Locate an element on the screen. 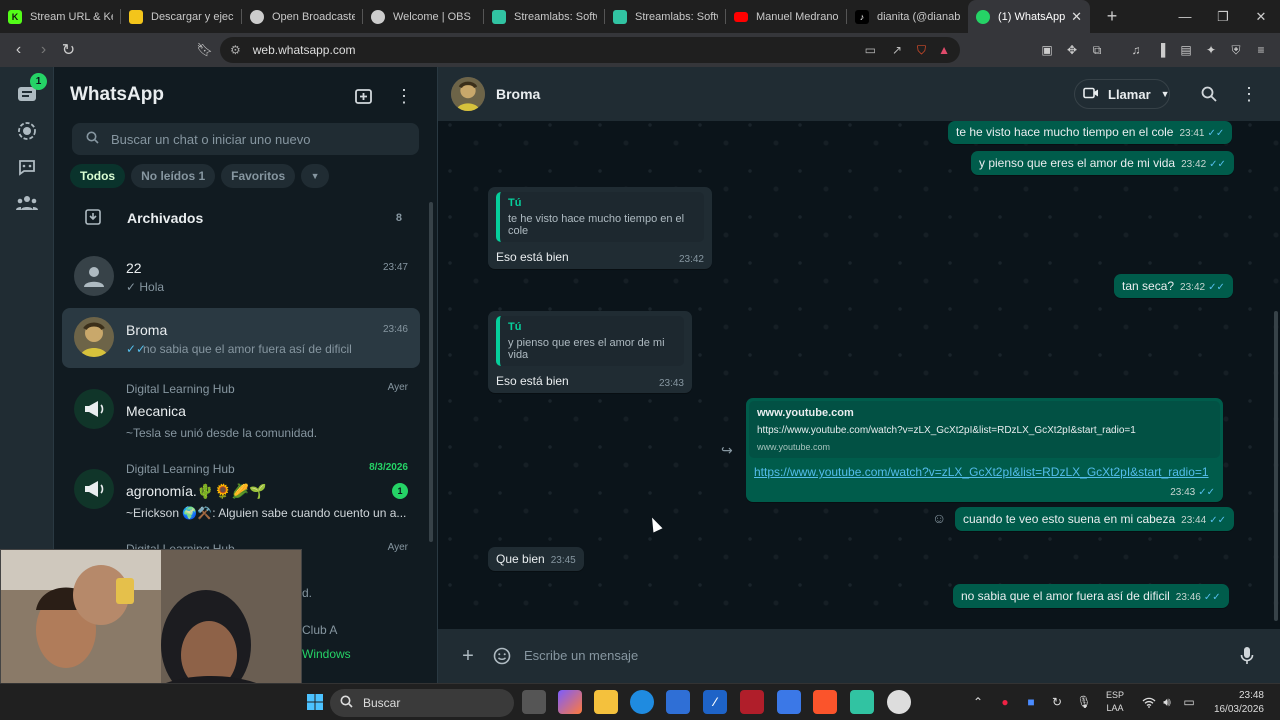 This screenshot has height=720, width=1280. reload-icon: ↻ is located at coordinates (68, 50).